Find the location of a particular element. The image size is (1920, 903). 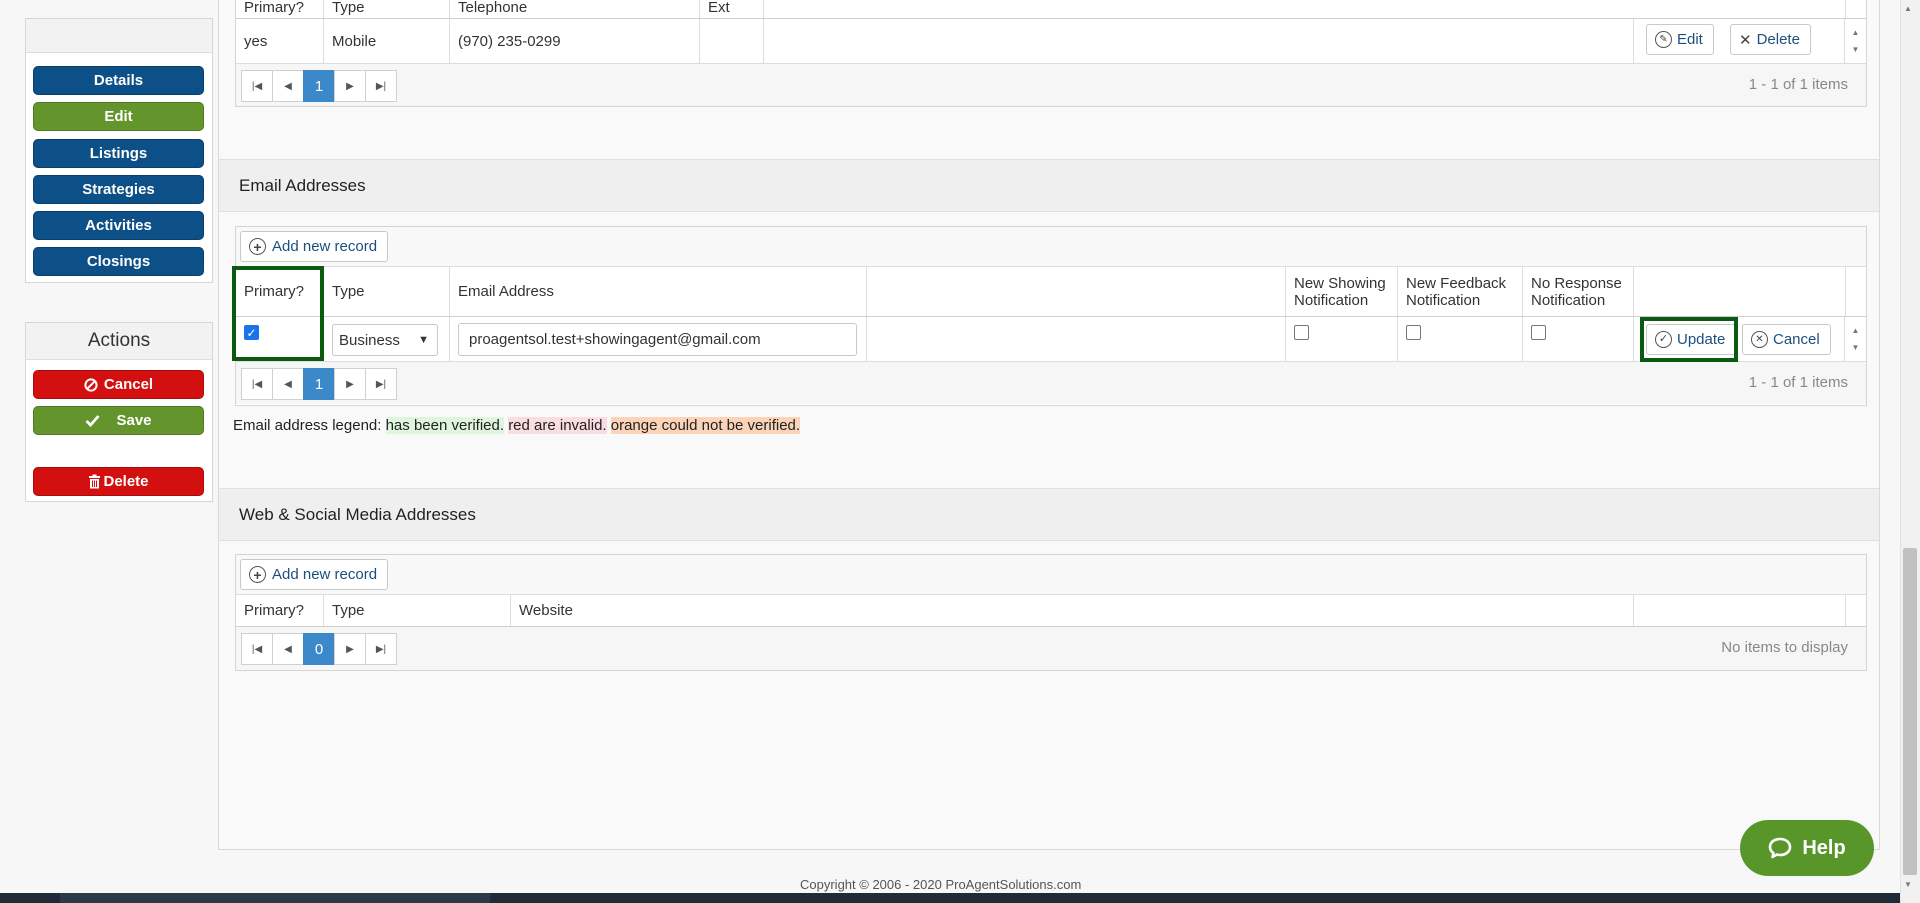

chat-bubble-icon is located at coordinates (1780, 848).